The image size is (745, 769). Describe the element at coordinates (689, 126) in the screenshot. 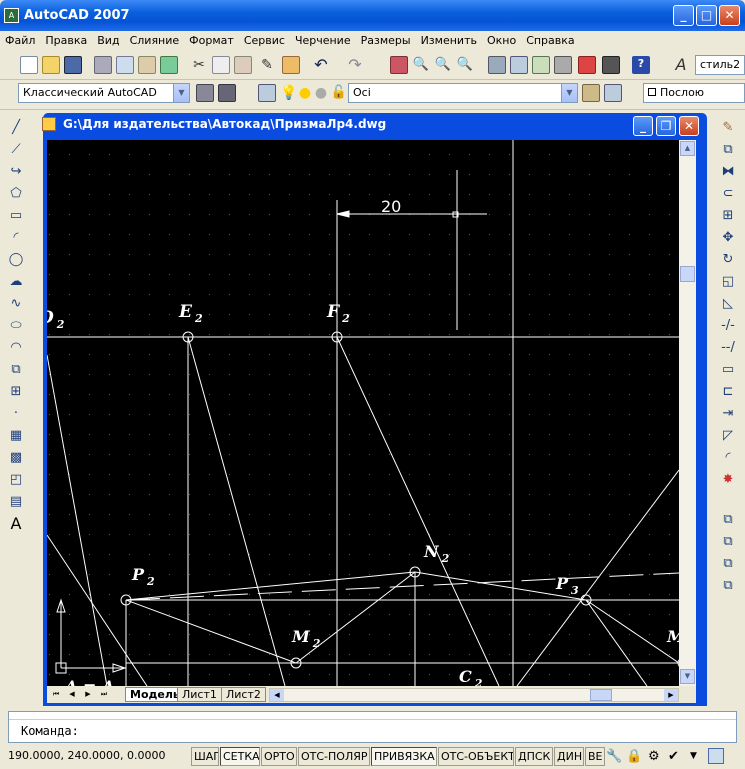

I see `drawing-close-button: ✕` at that location.